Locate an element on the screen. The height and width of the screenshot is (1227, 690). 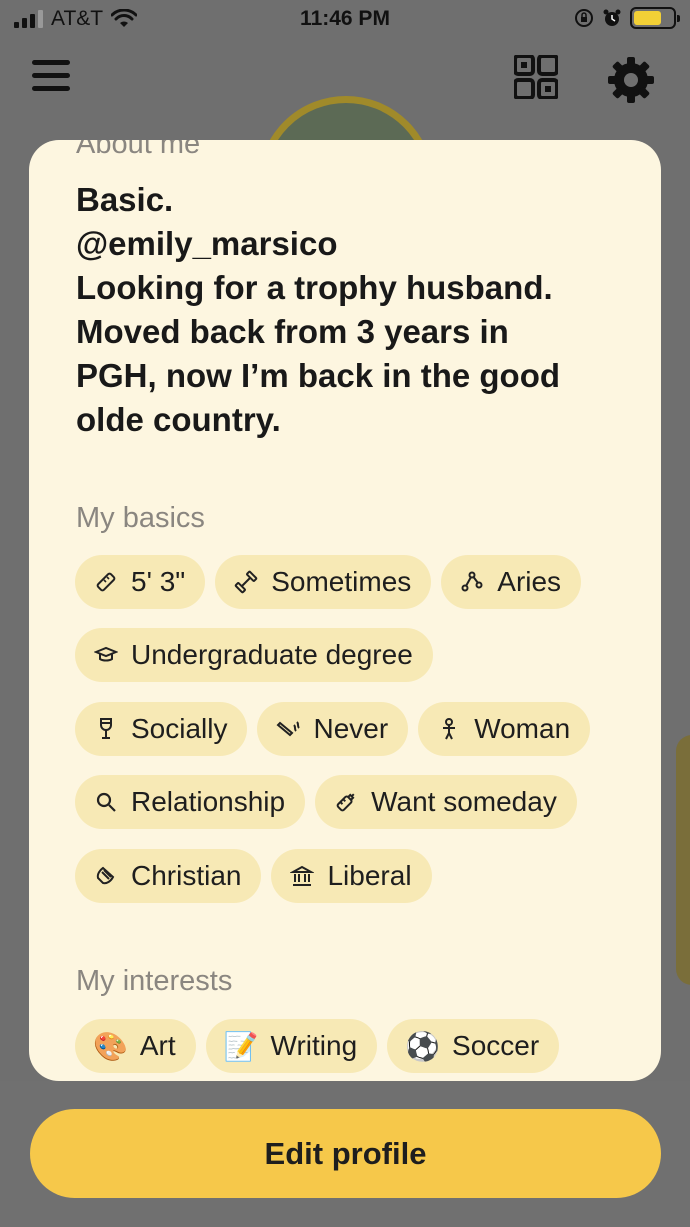
status-bar: AT&T 11:46 PM is located at coordinates (345, 20).